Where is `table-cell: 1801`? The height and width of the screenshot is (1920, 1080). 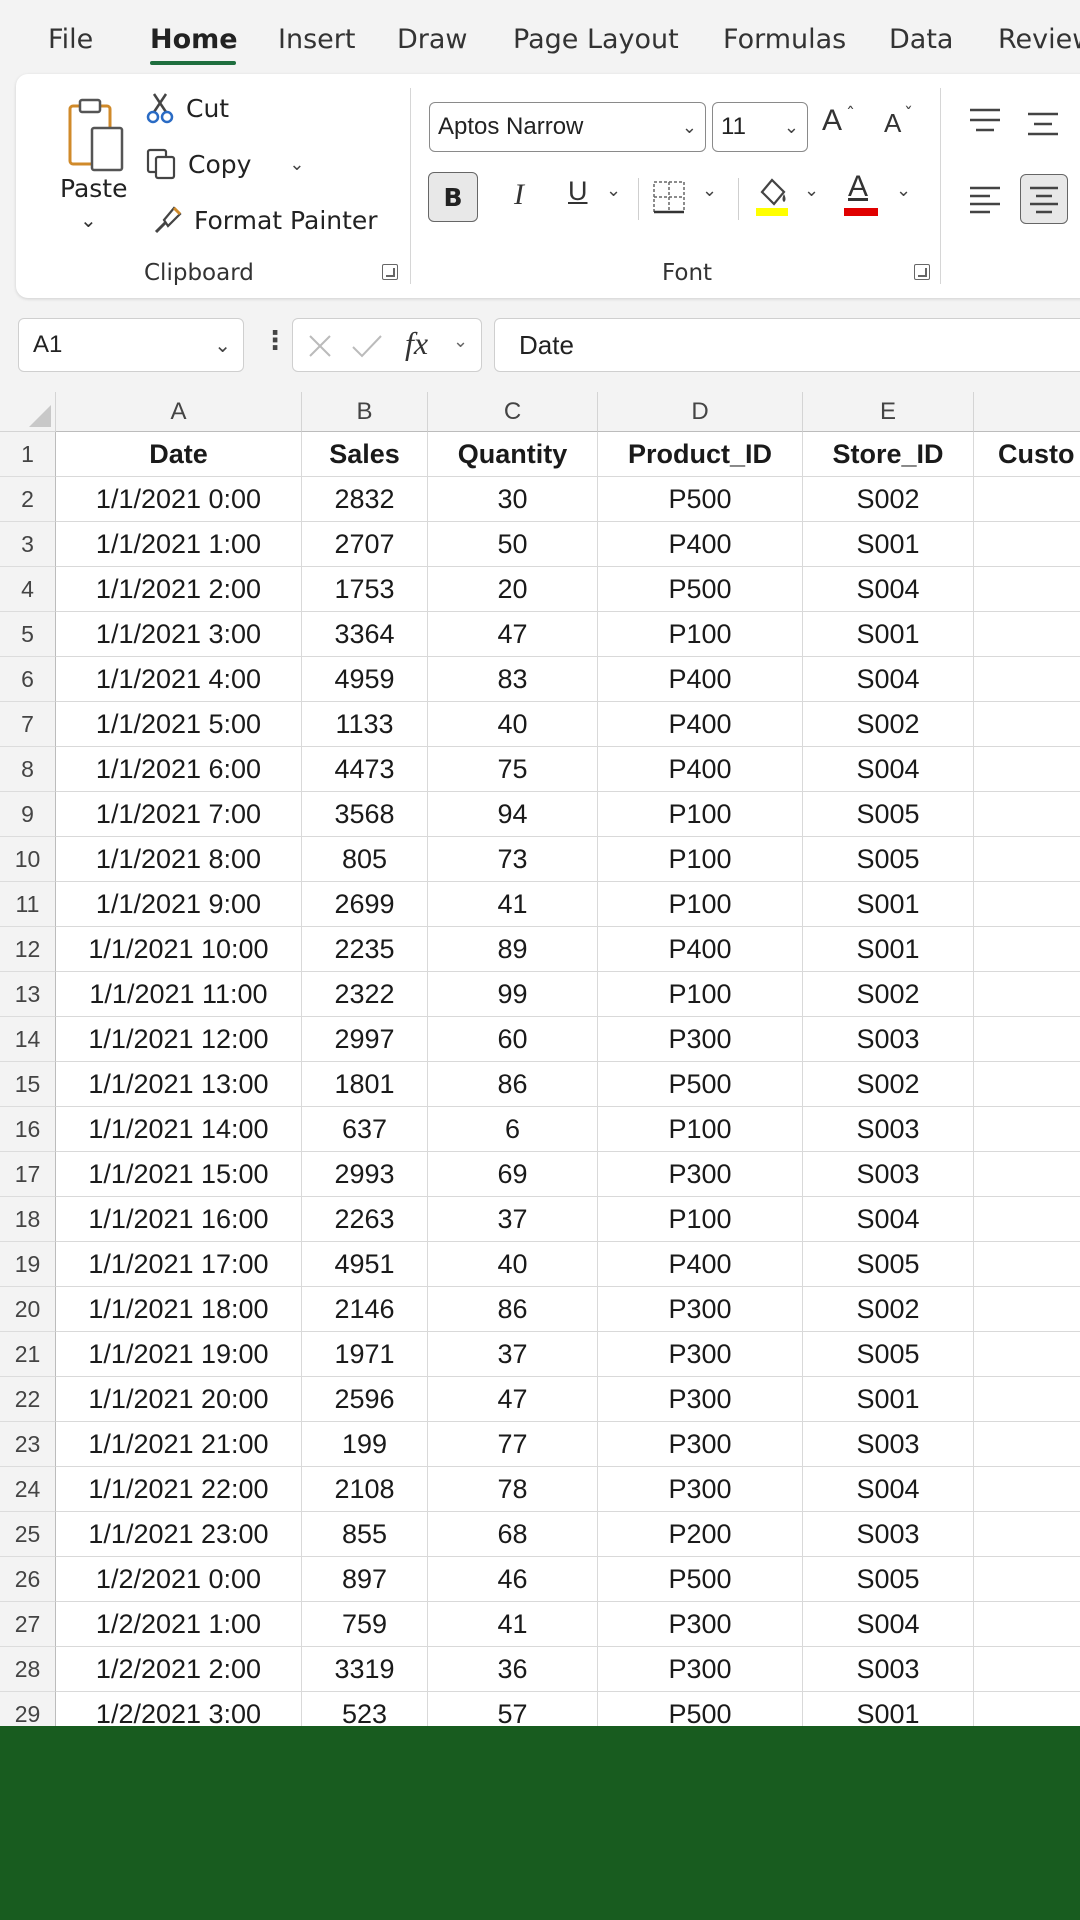
table-cell: 1801 is located at coordinates (365, 1084).